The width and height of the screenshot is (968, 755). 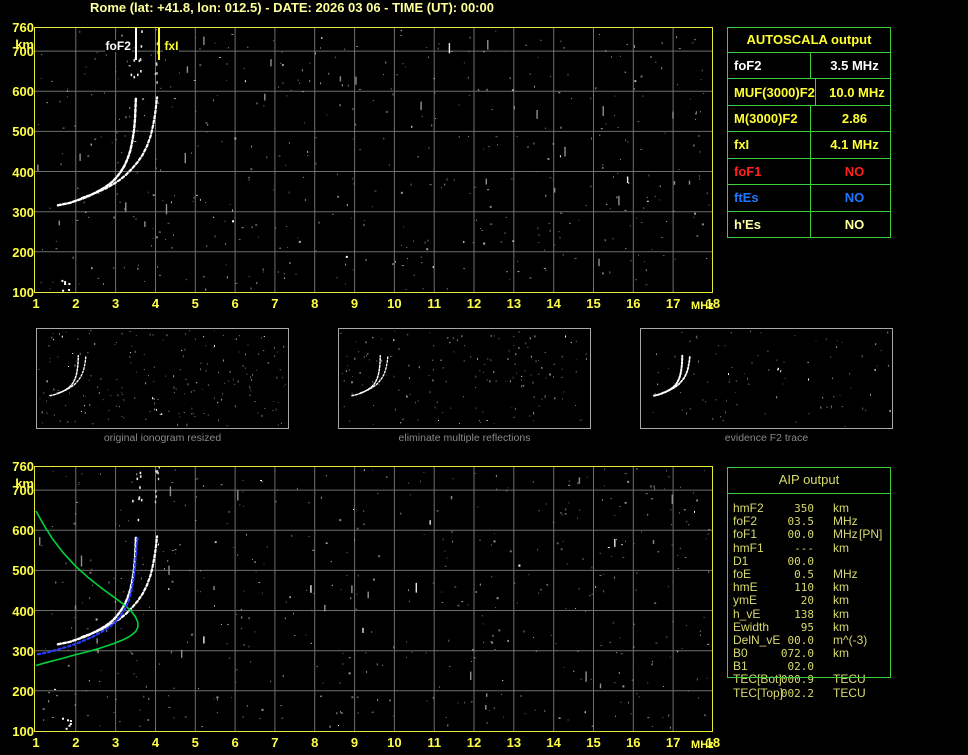 I want to click on aip-label: B0, so click(x=740, y=653).